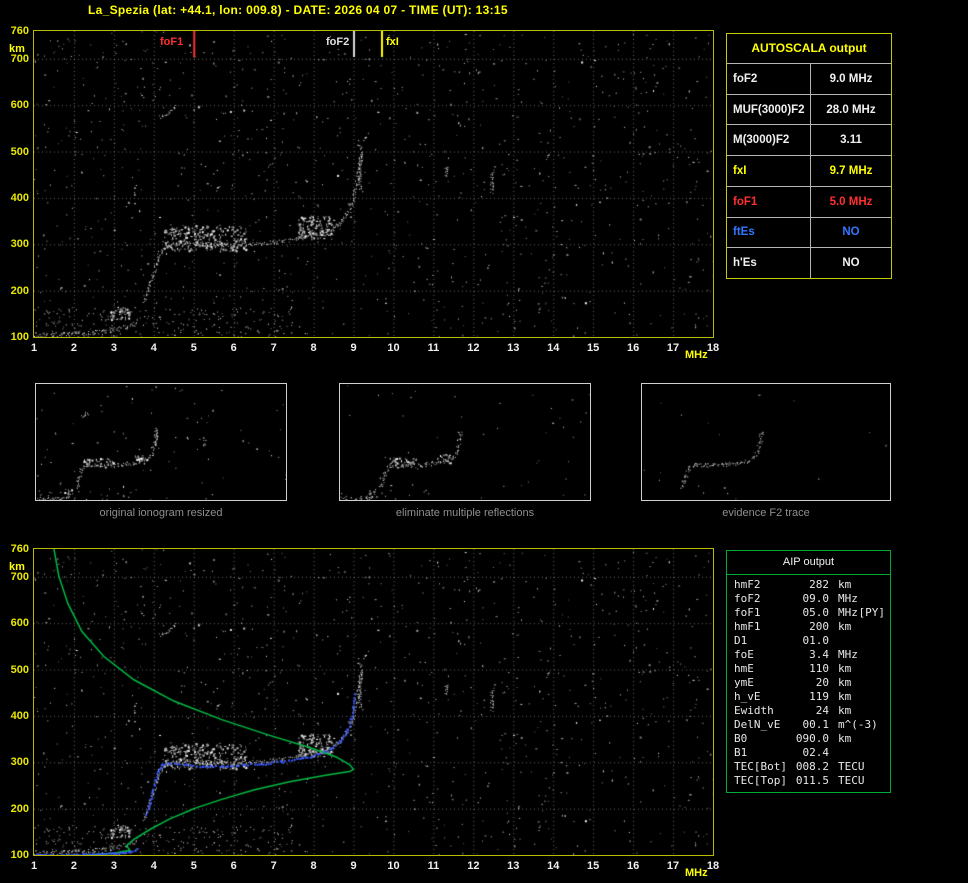 The height and width of the screenshot is (883, 968). I want to click on autoscala-row-label: foF2, so click(769, 79).